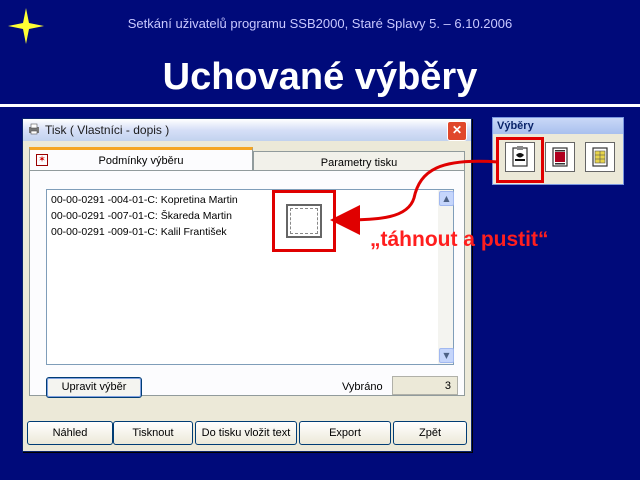 The height and width of the screenshot is (480, 640). What do you see at coordinates (345, 433) in the screenshot?
I see `export-button: Export` at bounding box center [345, 433].